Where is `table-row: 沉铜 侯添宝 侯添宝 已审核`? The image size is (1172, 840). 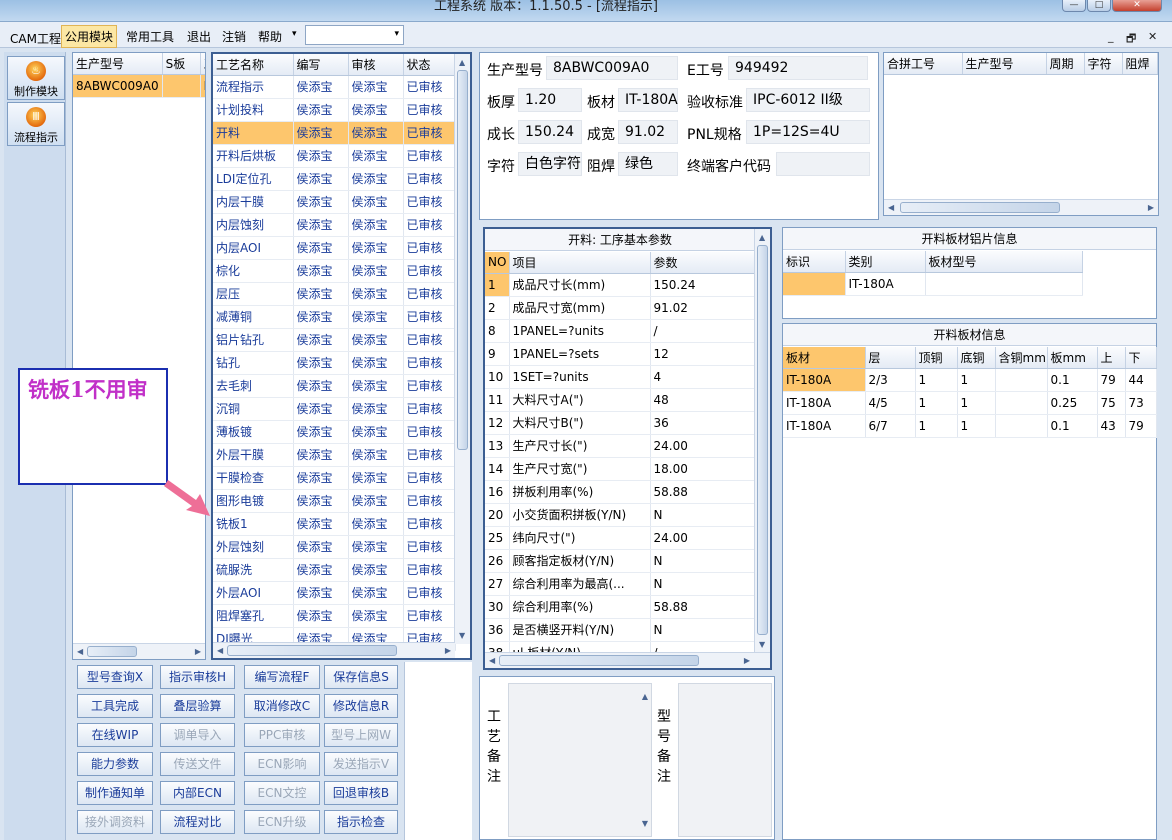
table-row: 沉铜 侯添宝 侯添宝 已审核 is located at coordinates (334, 409).